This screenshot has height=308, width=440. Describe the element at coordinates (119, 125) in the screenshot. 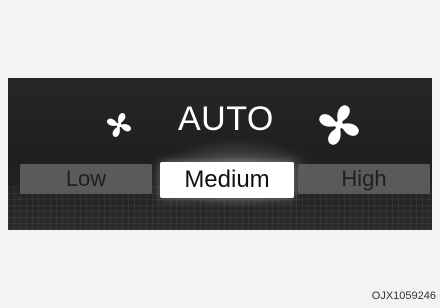

I see `fan-small-icon` at that location.